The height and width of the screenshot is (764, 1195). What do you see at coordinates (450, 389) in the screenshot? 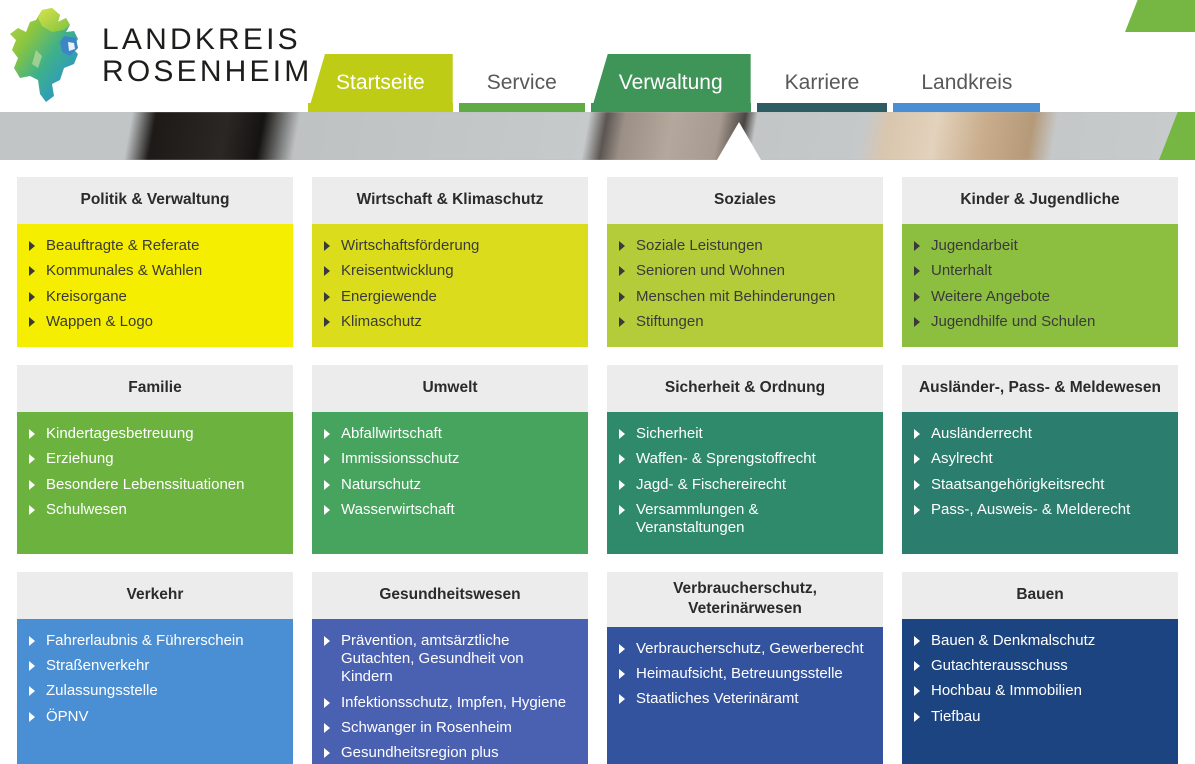
I see `service-card-title: Umwelt` at bounding box center [450, 389].